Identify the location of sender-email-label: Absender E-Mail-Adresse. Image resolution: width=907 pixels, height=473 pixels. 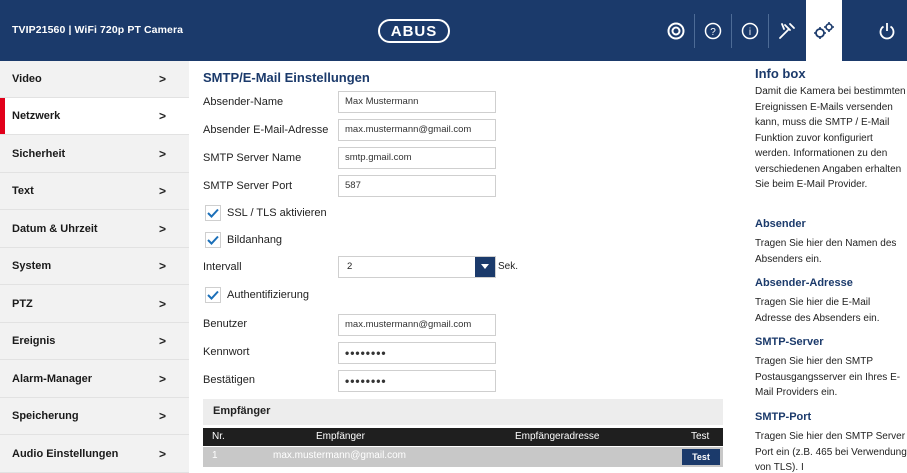
(266, 130).